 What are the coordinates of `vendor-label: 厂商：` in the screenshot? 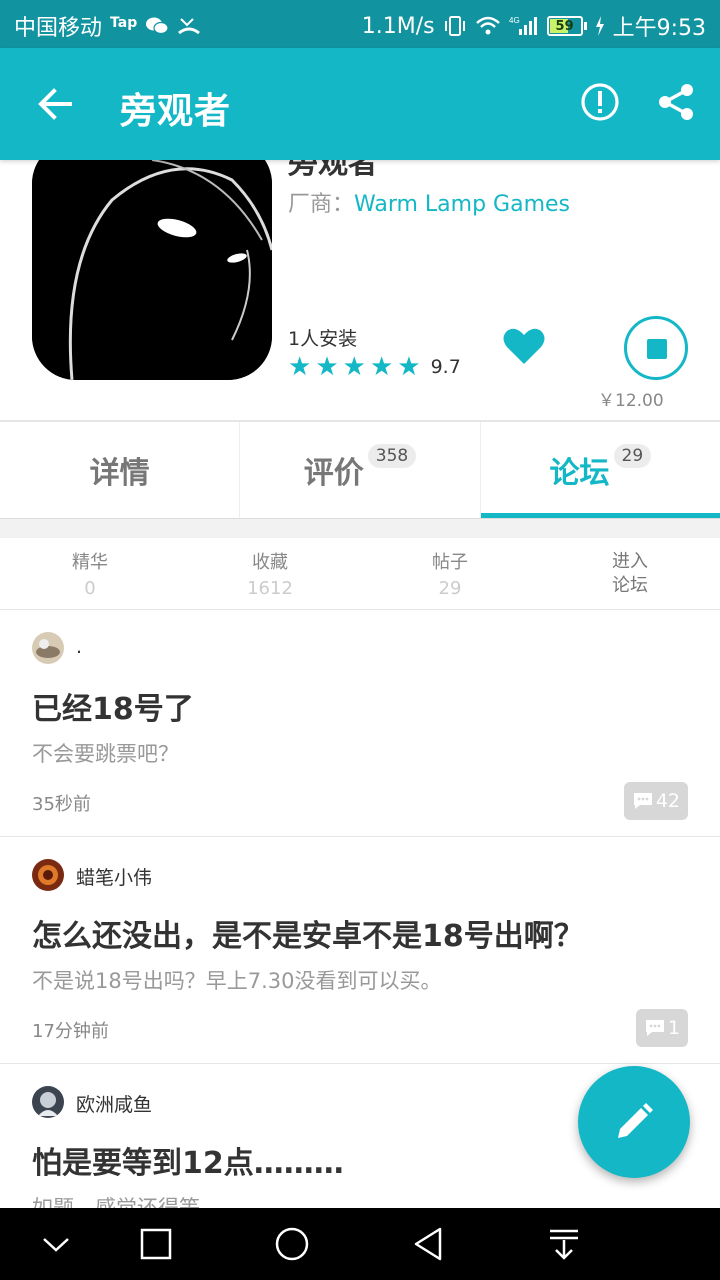 It's located at (321, 204).